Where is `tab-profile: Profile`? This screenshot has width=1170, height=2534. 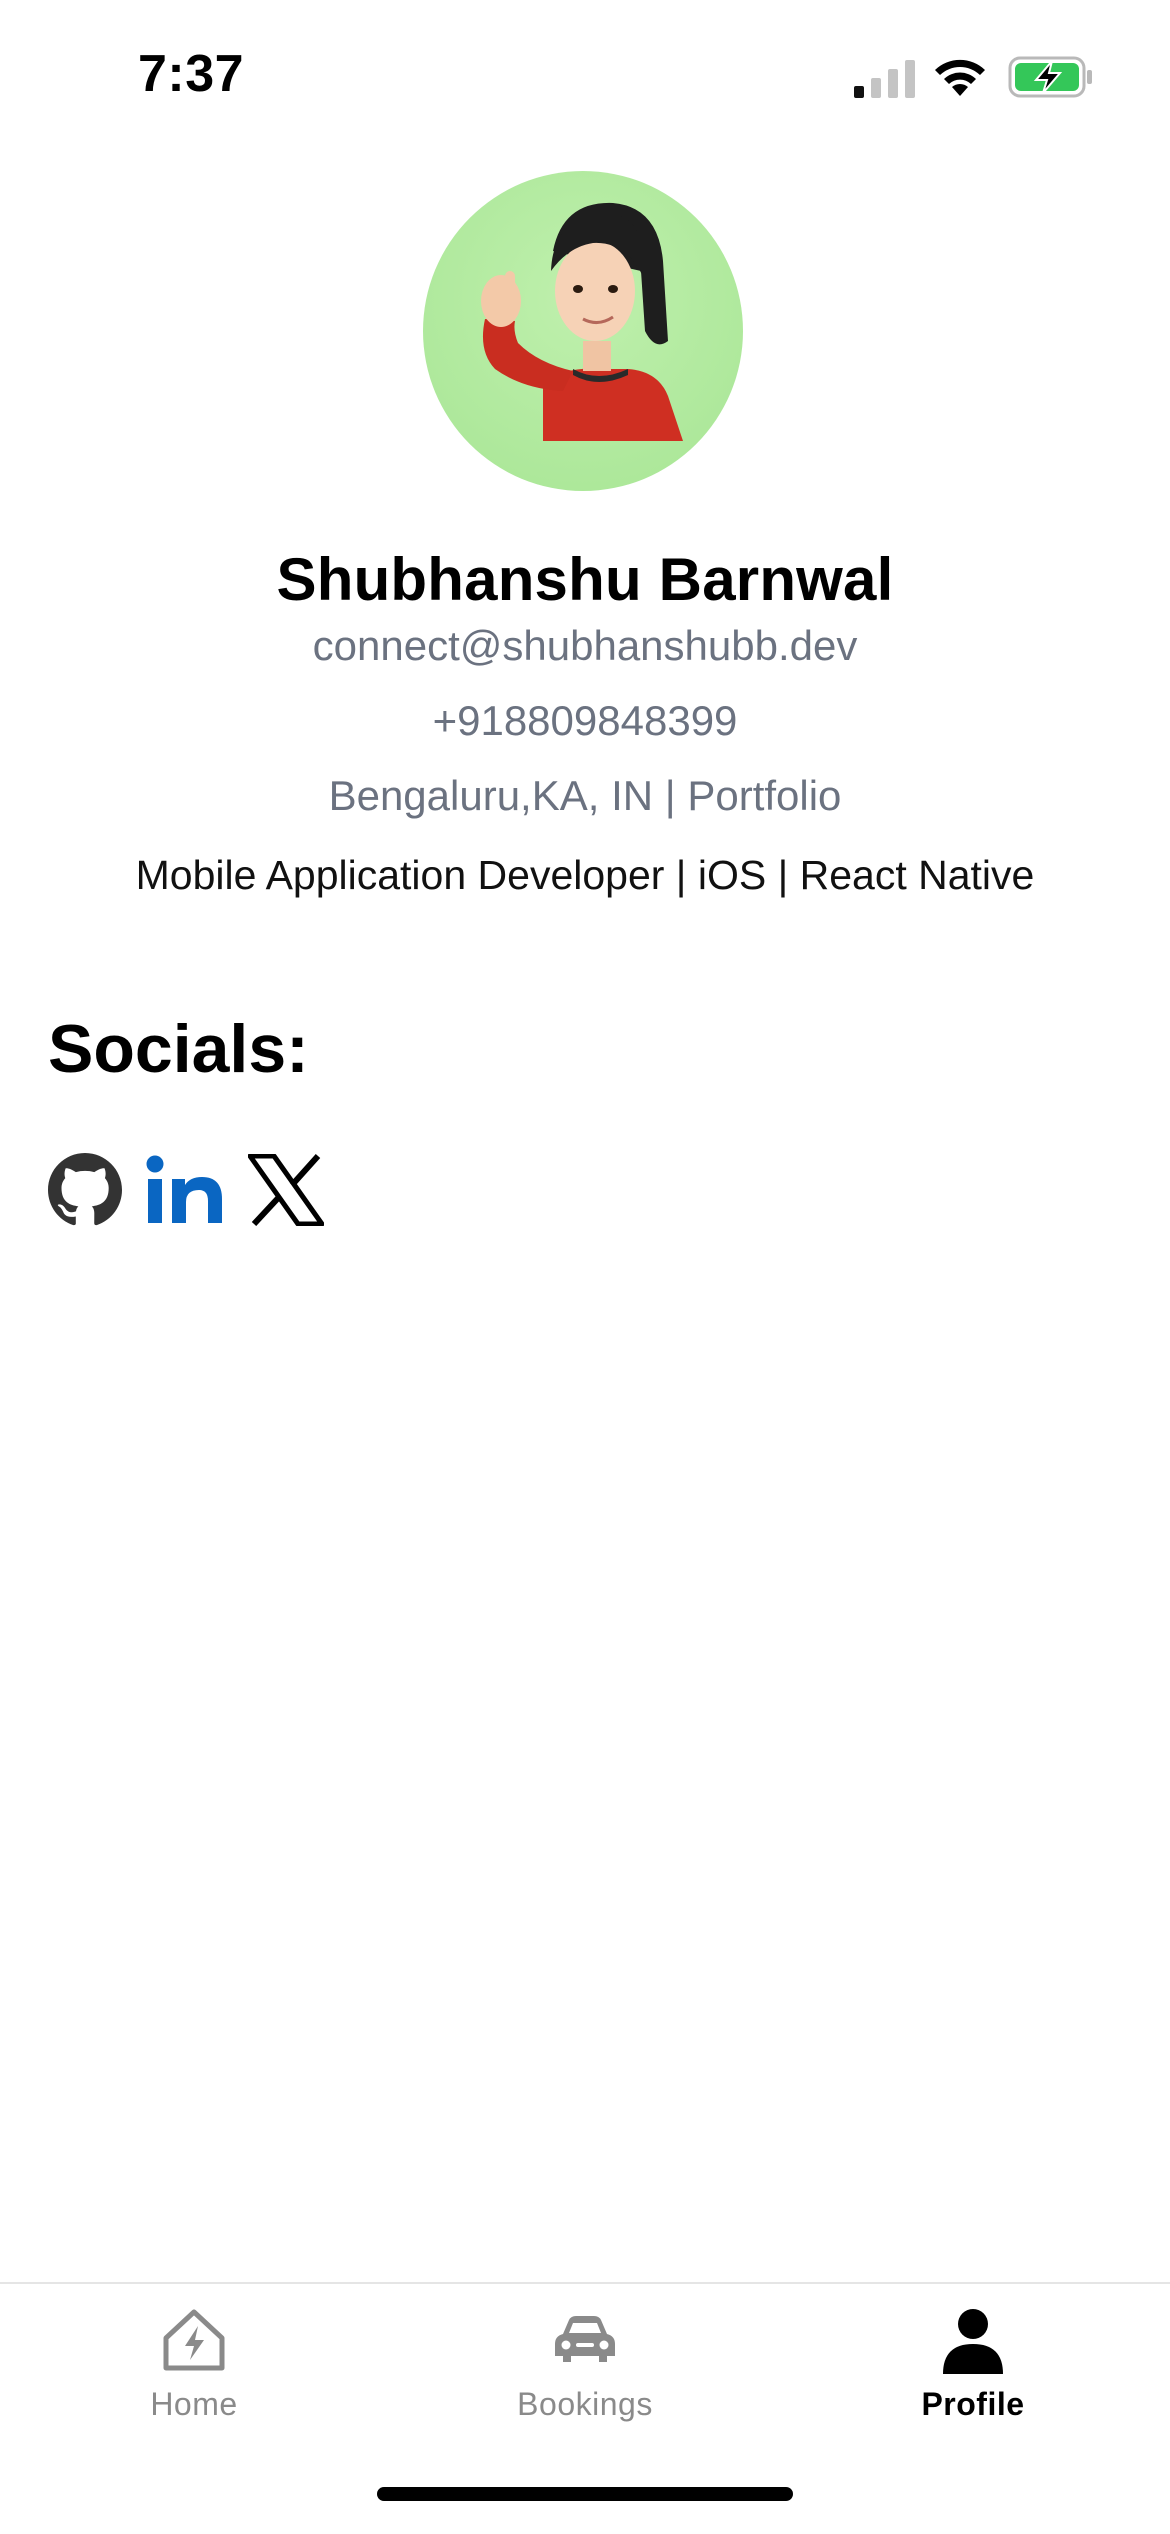 tab-profile: Profile is located at coordinates (973, 2369).